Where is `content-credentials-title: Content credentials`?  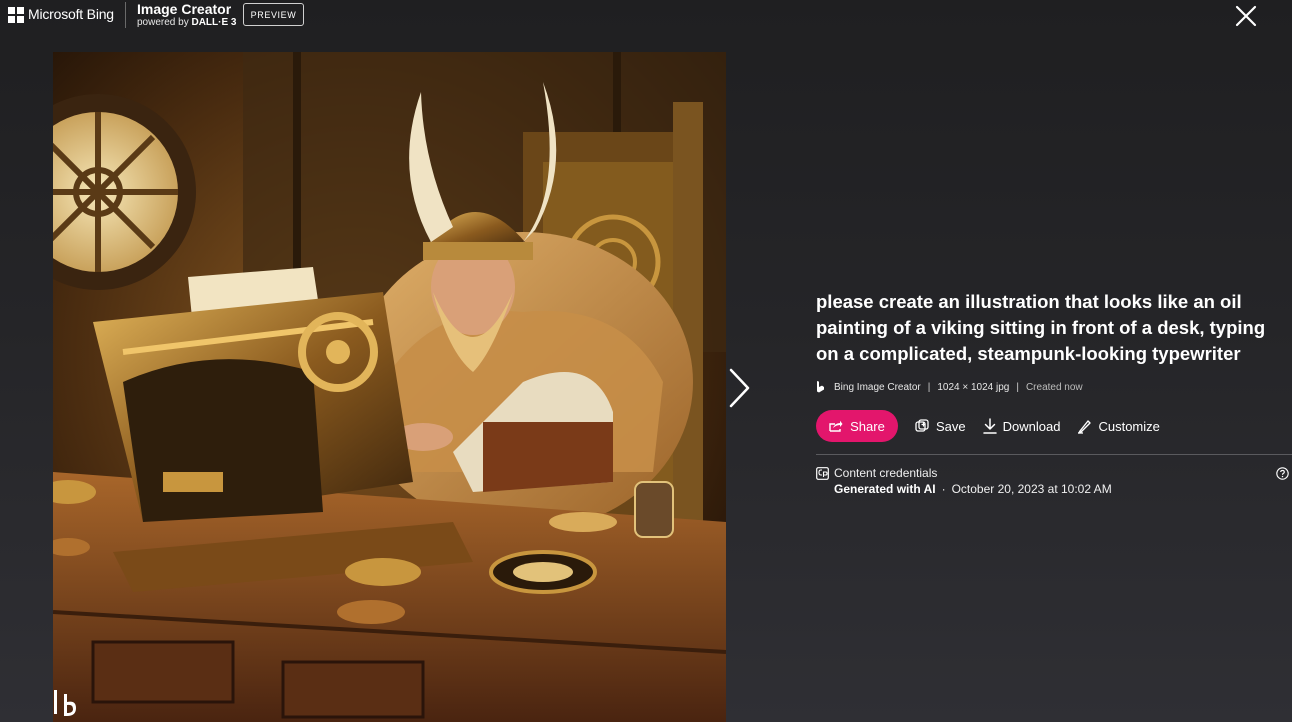 content-credentials-title: Content credentials is located at coordinates (876, 473).